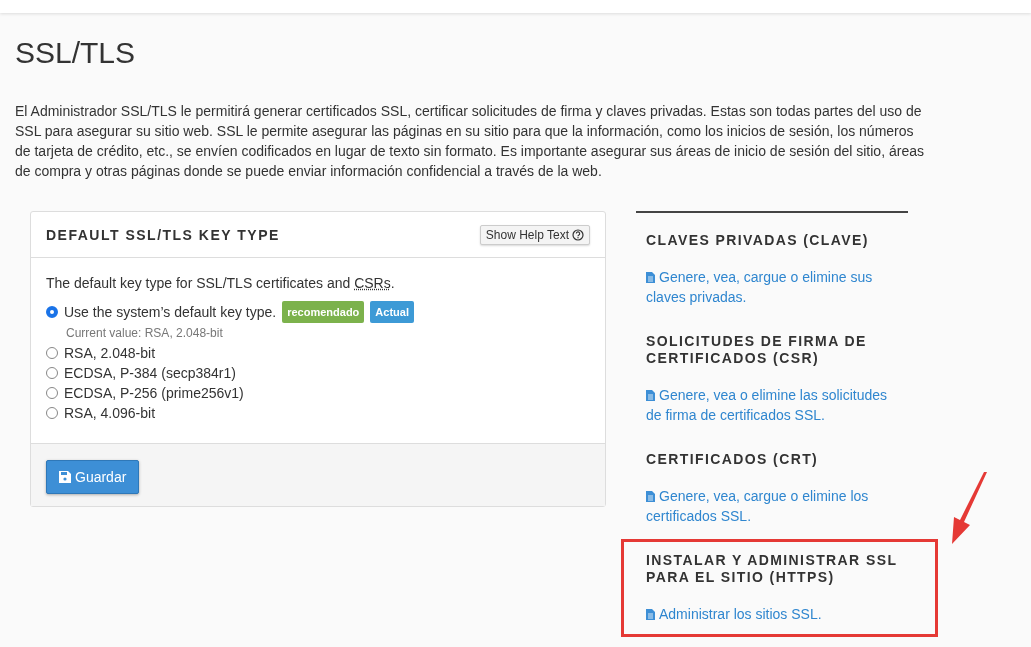 Image resolution: width=1031 pixels, height=647 pixels. I want to click on section-heading: CERTIFICADOS (CRT), so click(733, 459).